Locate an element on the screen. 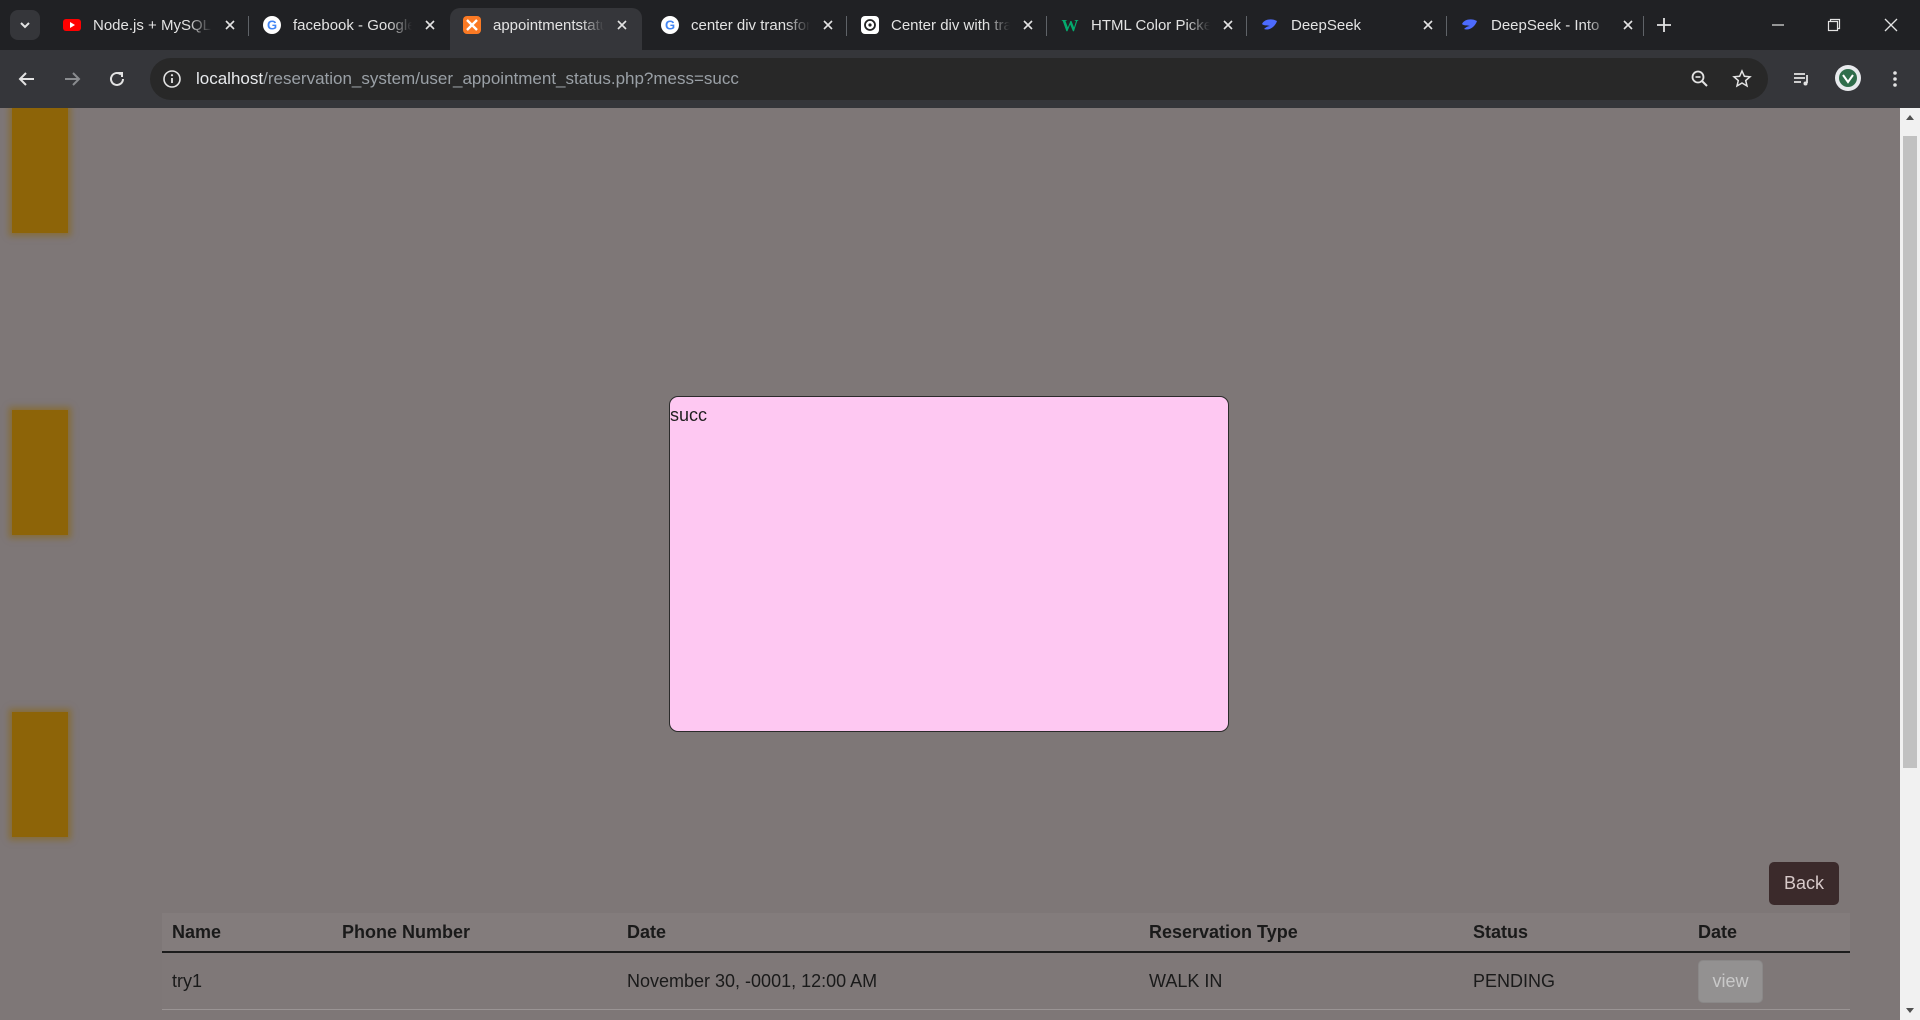 This screenshot has width=1920, height=1020. reload-button is located at coordinates (117, 79).